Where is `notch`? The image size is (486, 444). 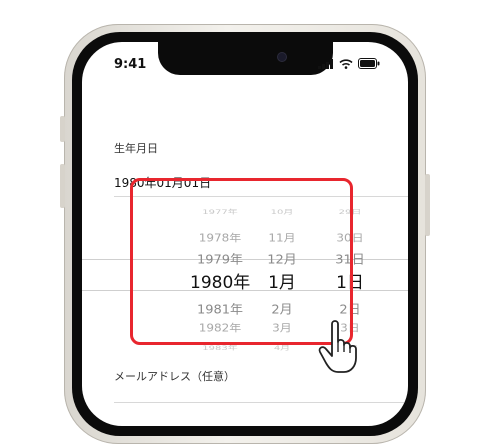
notch is located at coordinates (245, 58).